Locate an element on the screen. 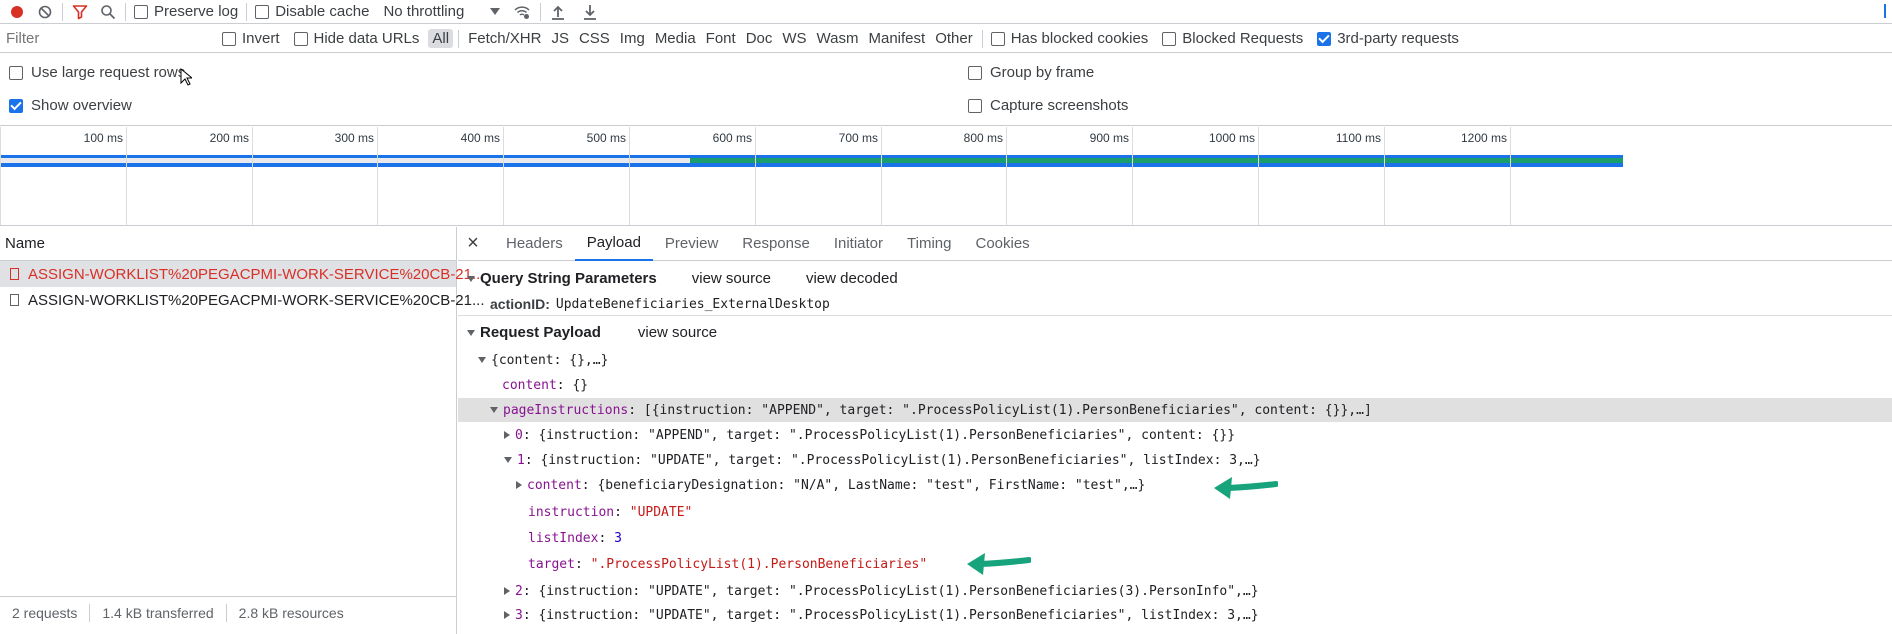  capture-screenshots-checkbox is located at coordinates (975, 105).